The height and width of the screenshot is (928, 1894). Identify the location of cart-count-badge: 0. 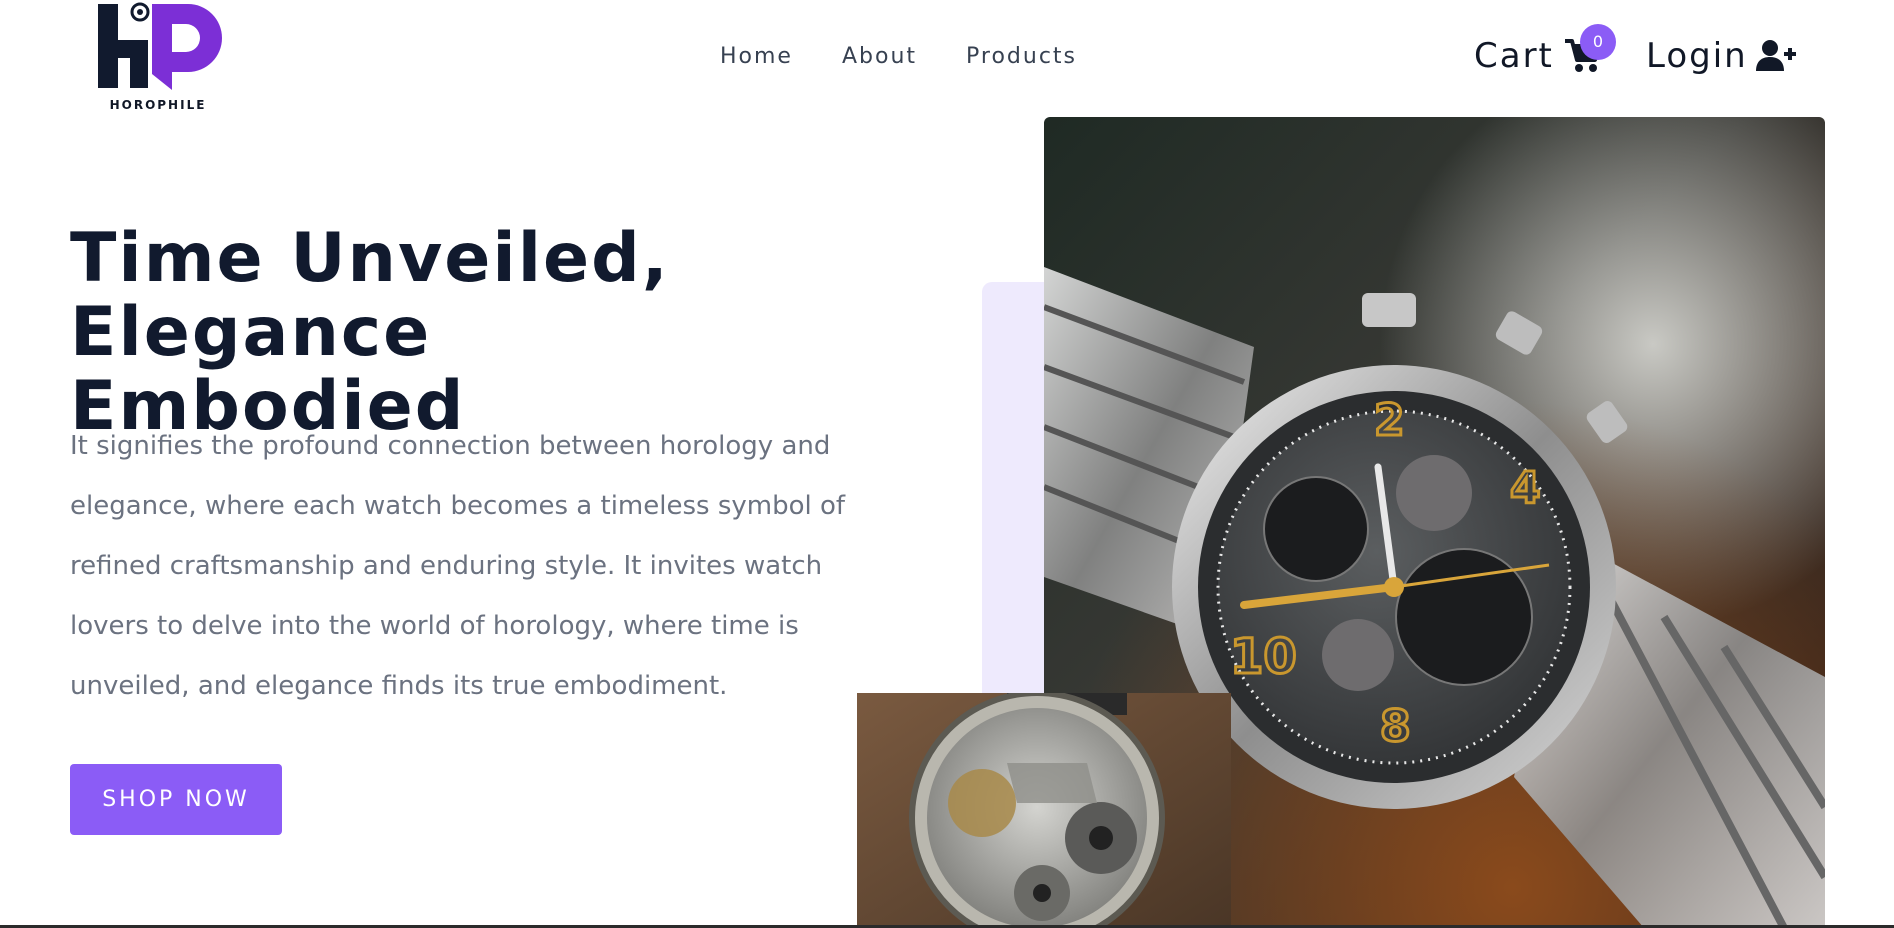
(1598, 42).